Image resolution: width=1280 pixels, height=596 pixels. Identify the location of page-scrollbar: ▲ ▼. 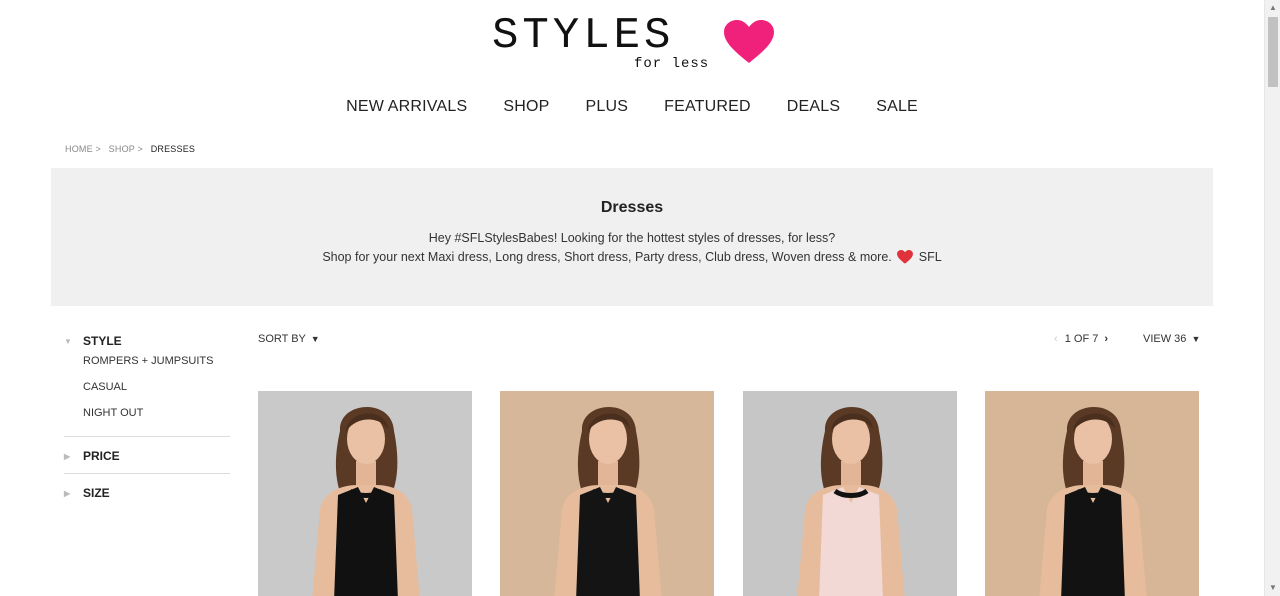
(1272, 298).